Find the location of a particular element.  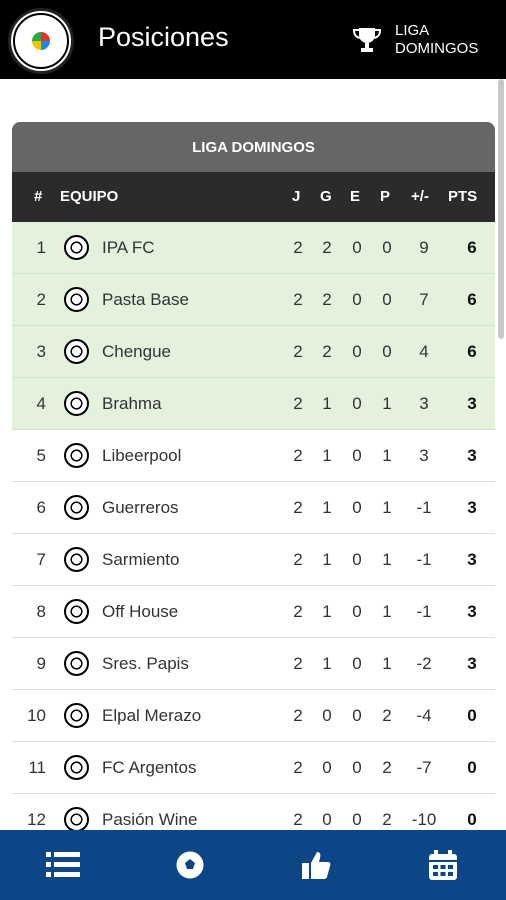

won-cell: 0 is located at coordinates (327, 715).